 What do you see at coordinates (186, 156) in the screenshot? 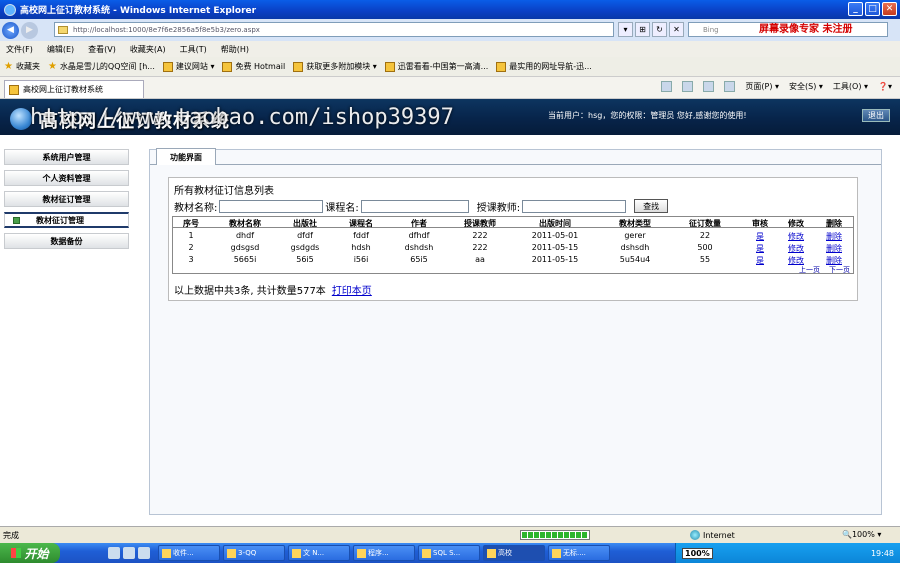
I see `tab-function: 功能界面` at bounding box center [186, 156].